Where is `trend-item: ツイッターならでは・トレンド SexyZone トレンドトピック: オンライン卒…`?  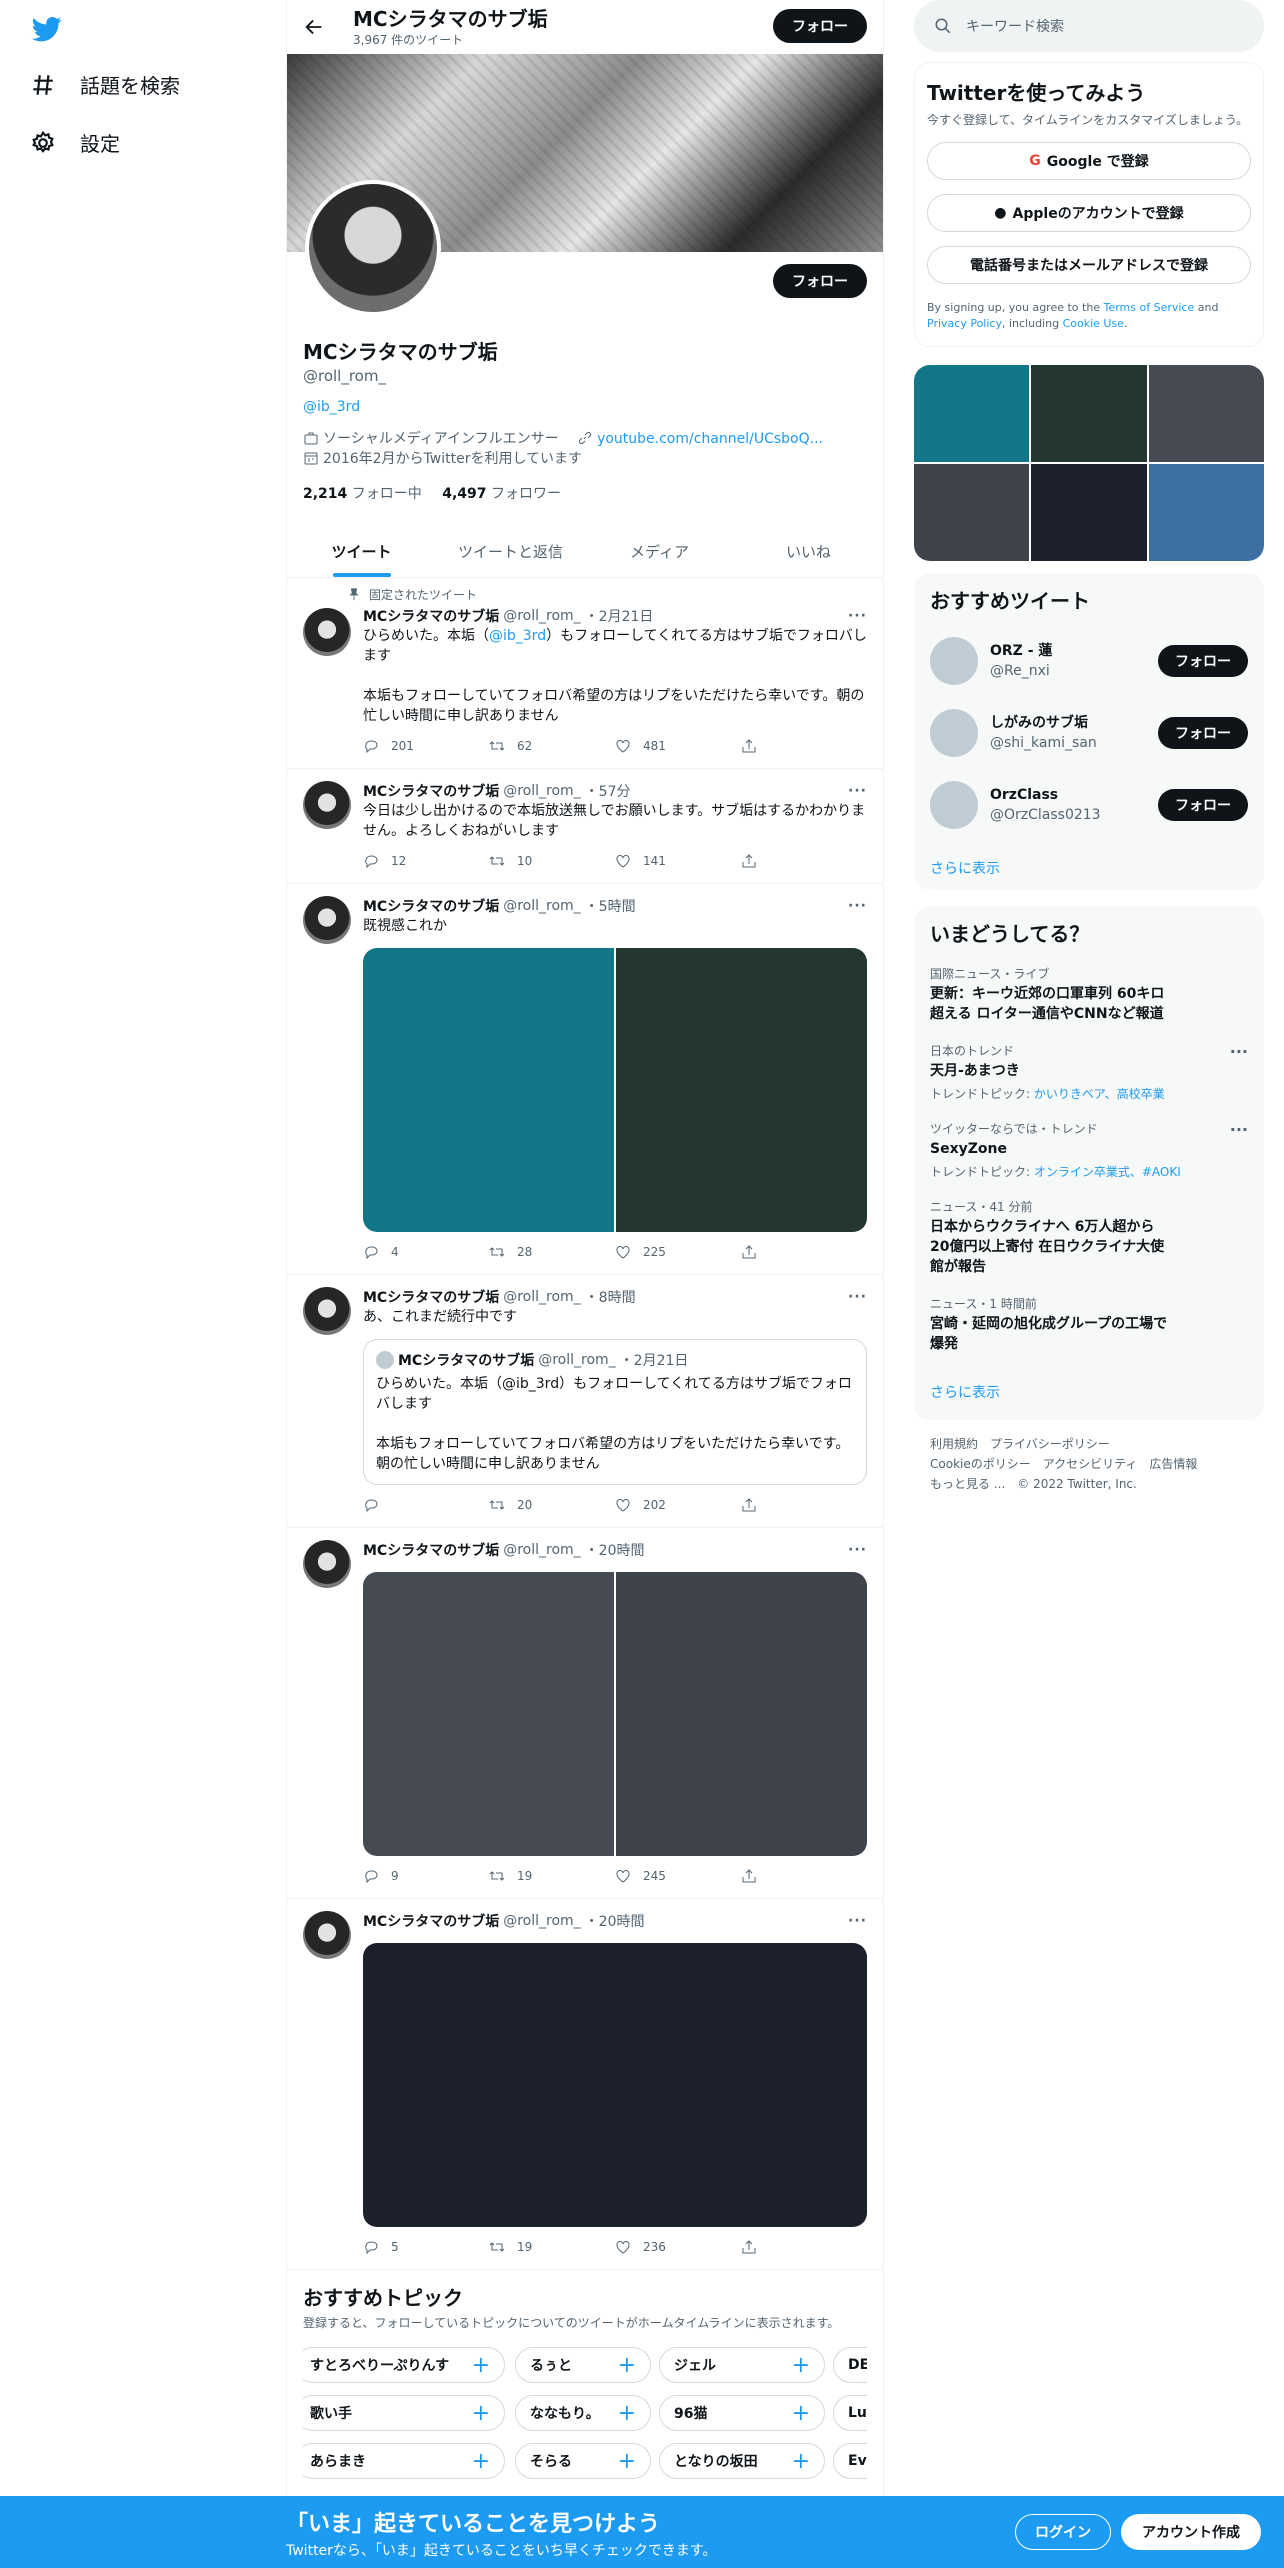 trend-item: ツイッターならでは・トレンド SexyZone トレンドトピック: オンライン卒… is located at coordinates (1089, 1150).